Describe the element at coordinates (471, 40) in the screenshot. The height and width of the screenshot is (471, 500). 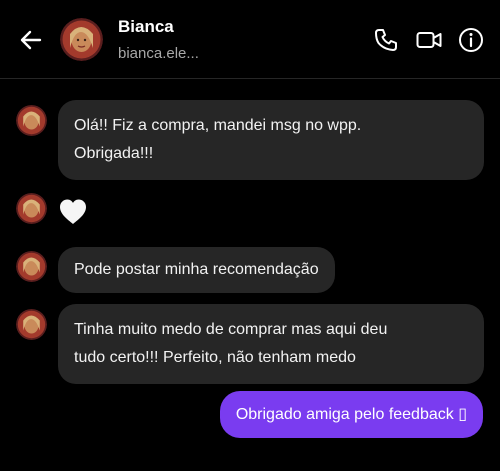
I see `info-icon` at that location.